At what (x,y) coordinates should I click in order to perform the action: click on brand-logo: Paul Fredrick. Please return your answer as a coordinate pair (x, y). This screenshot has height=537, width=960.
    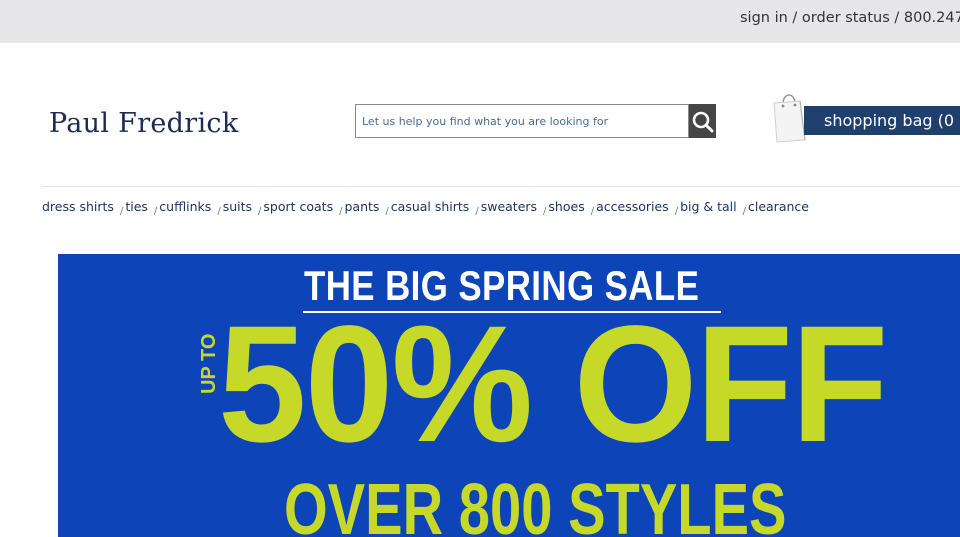
    Looking at the image, I should click on (144, 123).